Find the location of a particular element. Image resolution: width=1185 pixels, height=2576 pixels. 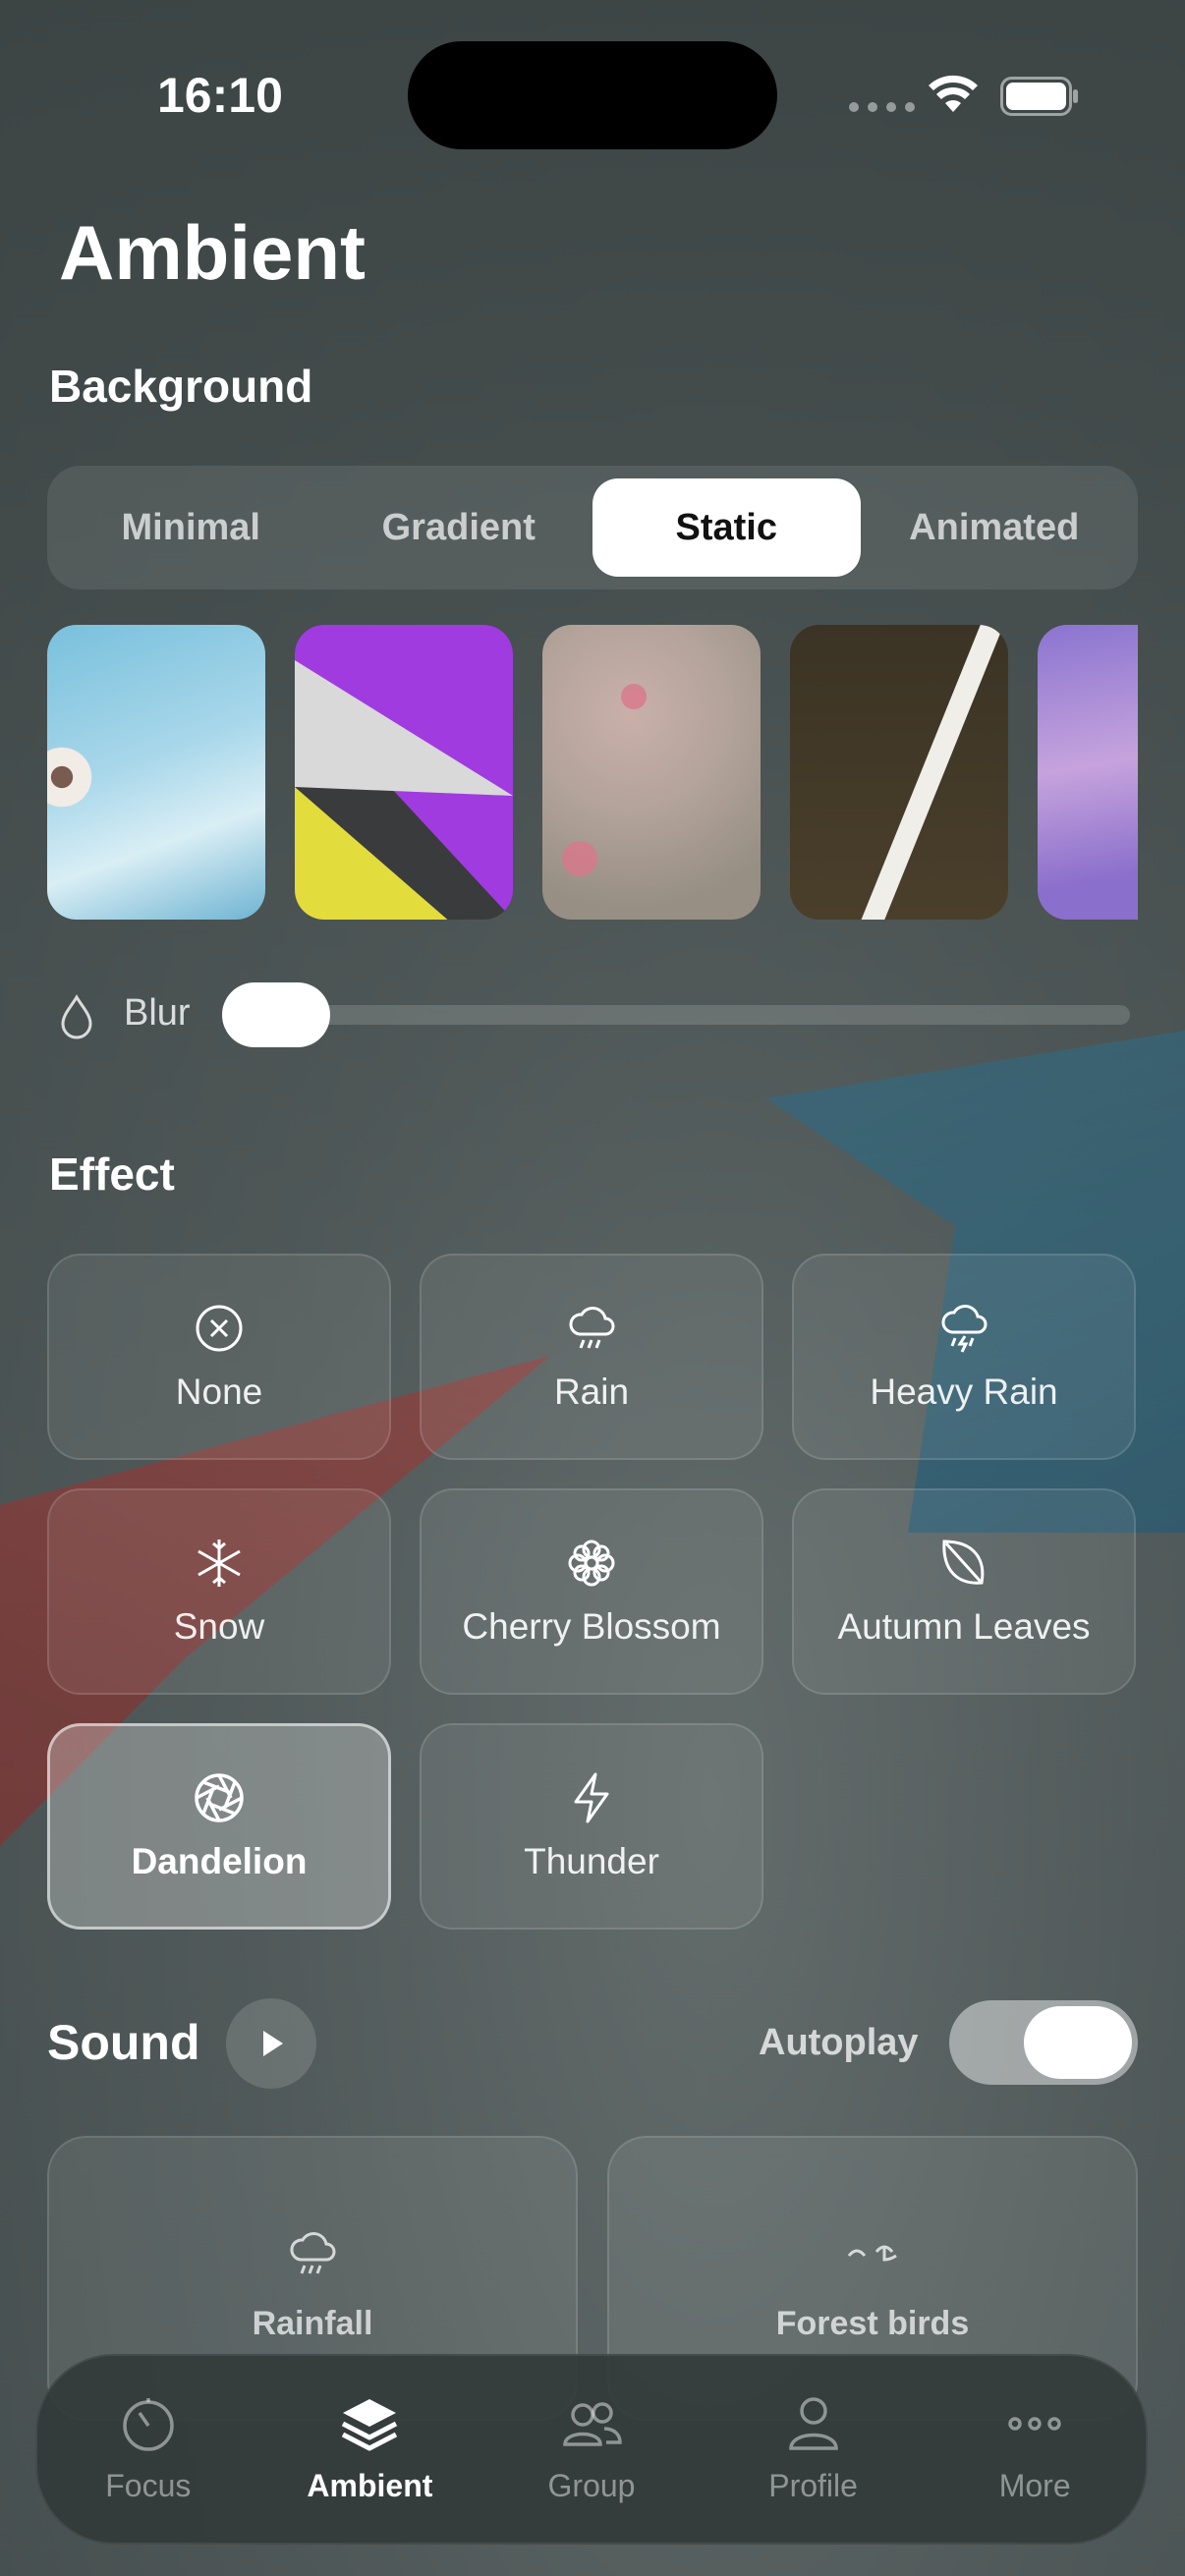

bolt-icon is located at coordinates (592, 1797).